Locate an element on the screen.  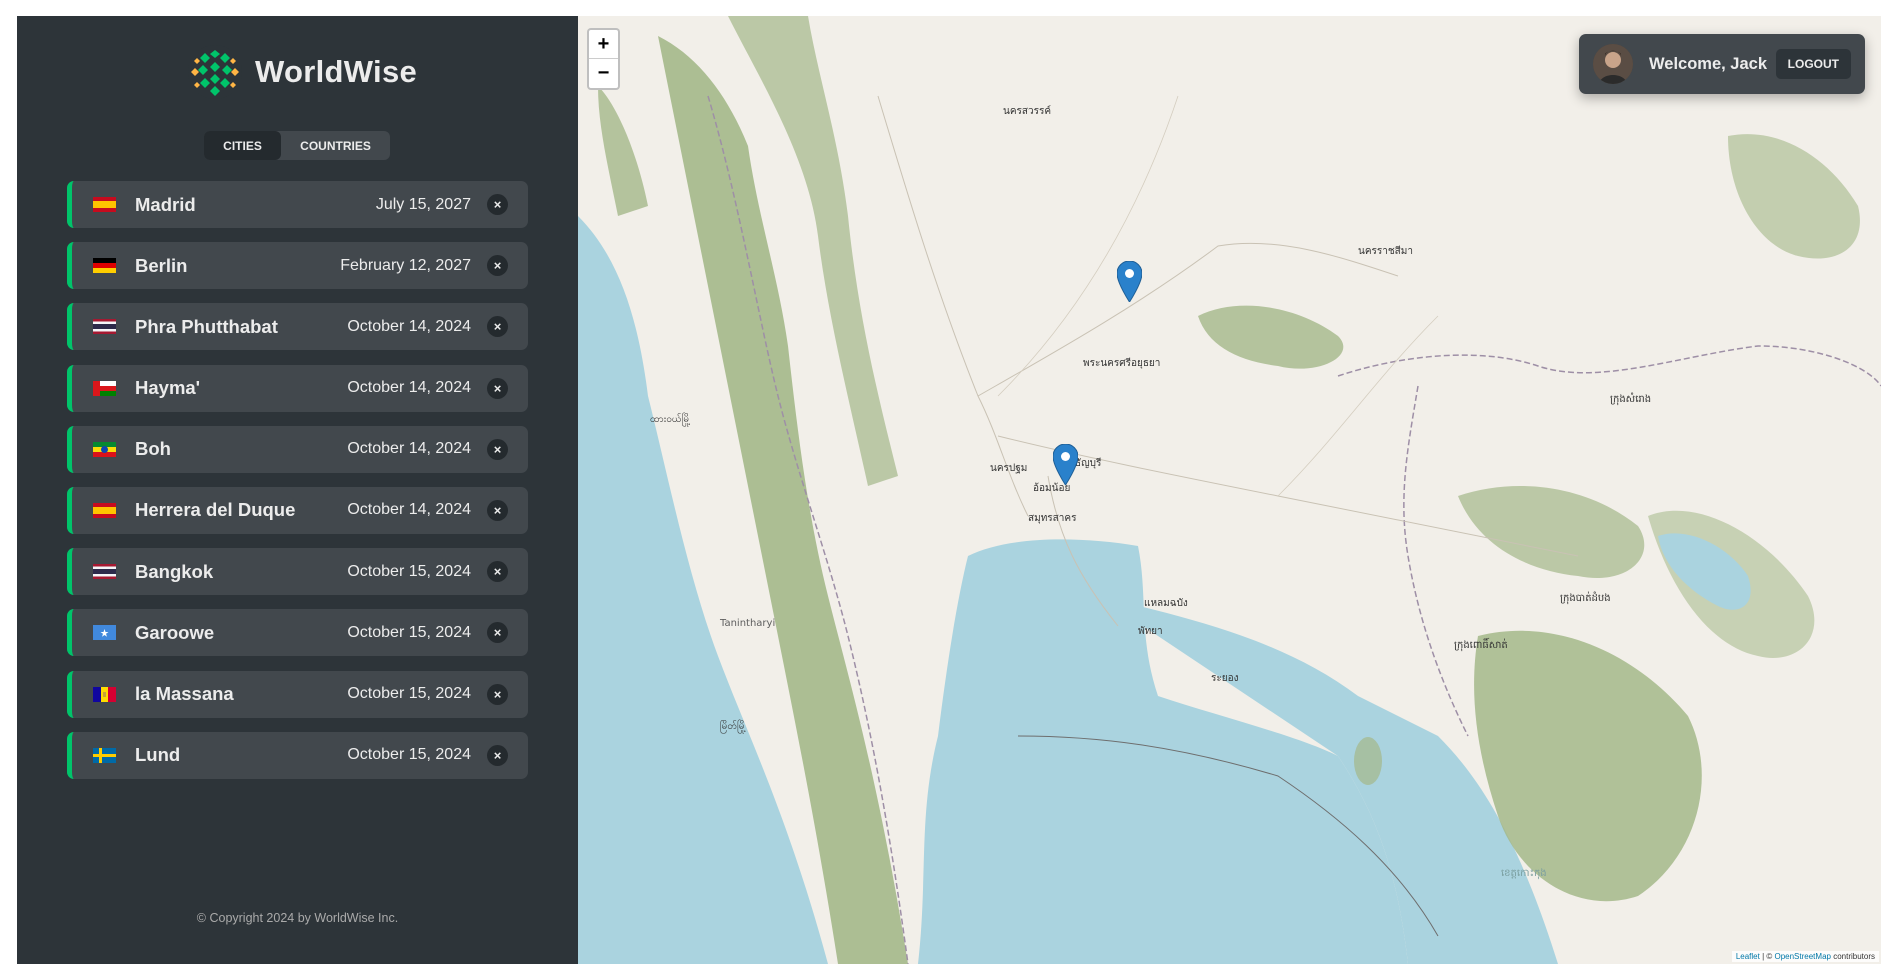
map-attribution: Leaflet | © OpenStreetMap contributors is located at coordinates (1805, 956).